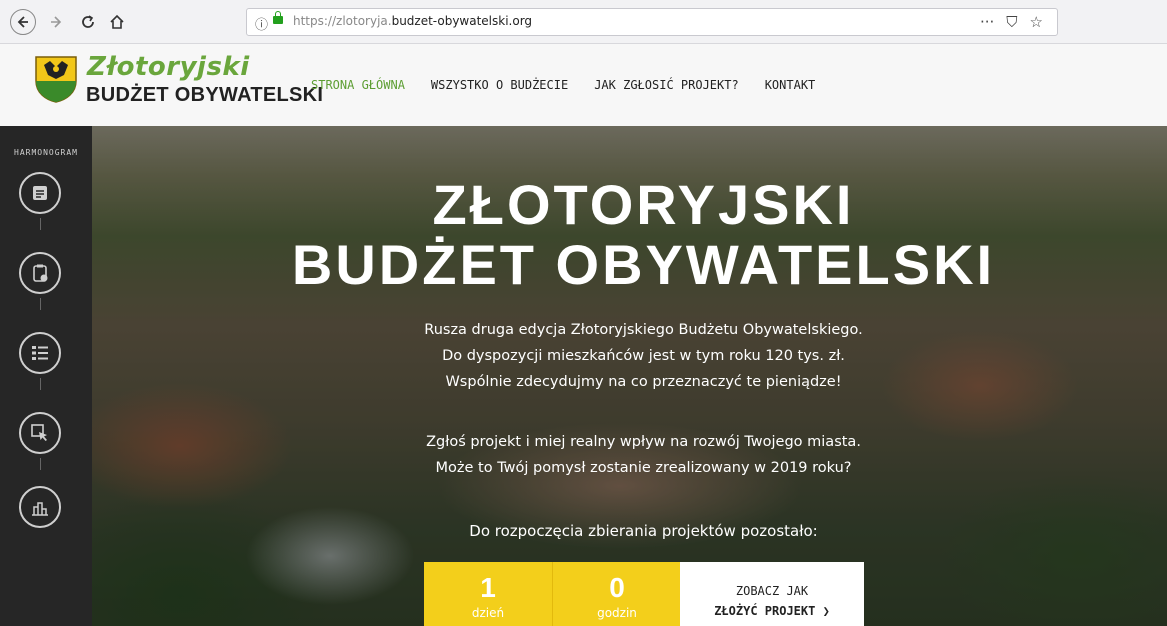  I want to click on how-to-submit-button: ZOBACZ JAK ZŁOŻYĆ PROJEKT ❯, so click(772, 594).